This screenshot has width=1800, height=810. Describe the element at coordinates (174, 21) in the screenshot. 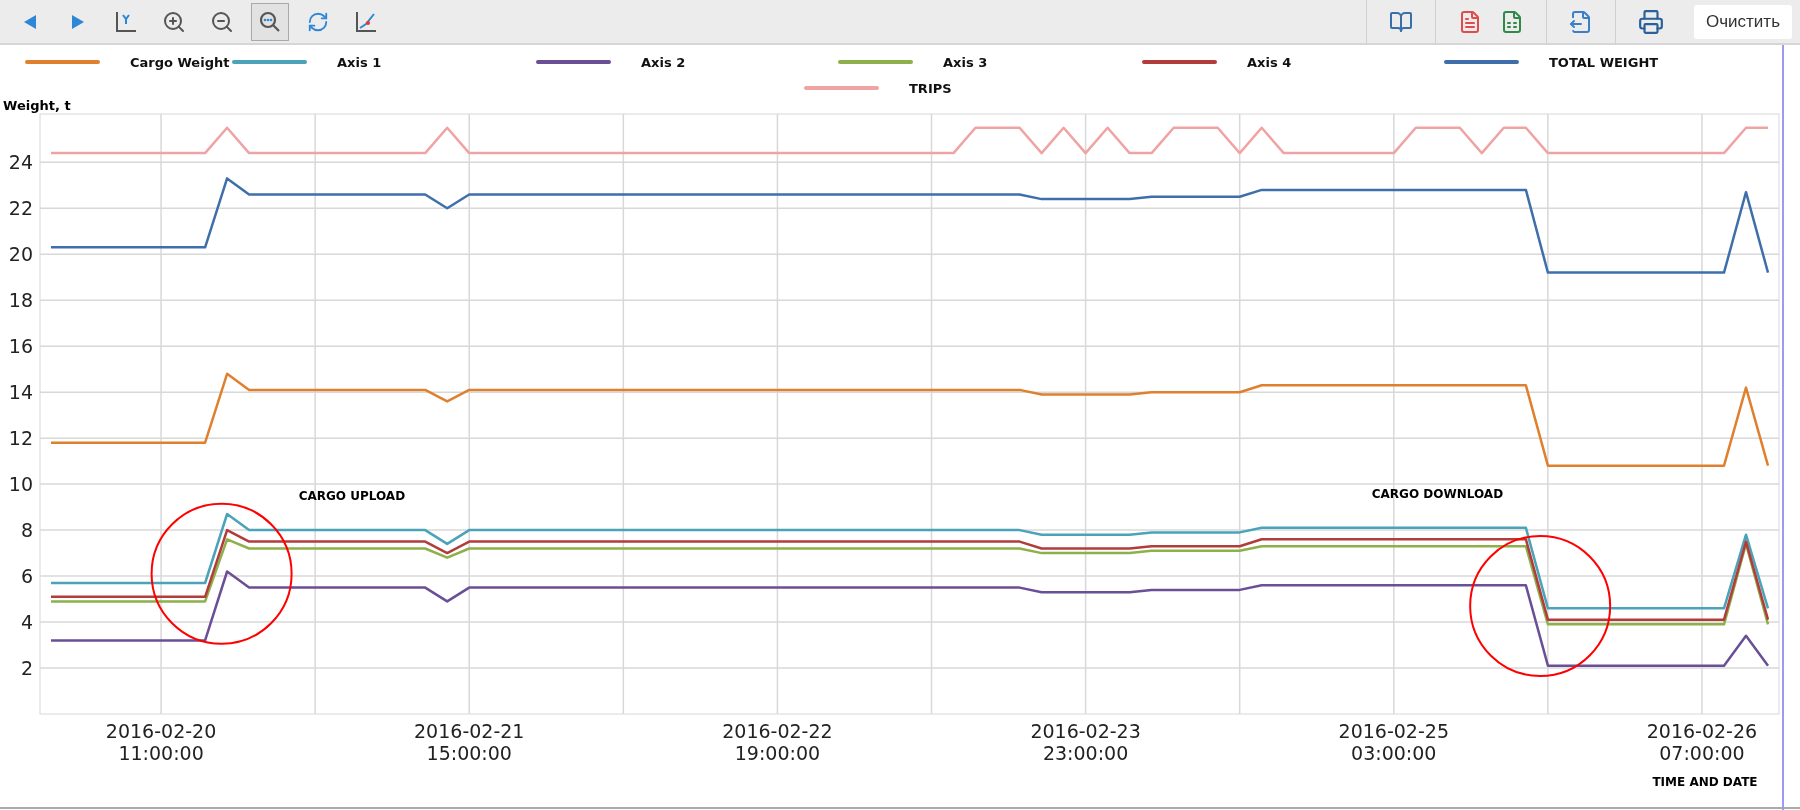

I see `zoom-in-icon` at that location.